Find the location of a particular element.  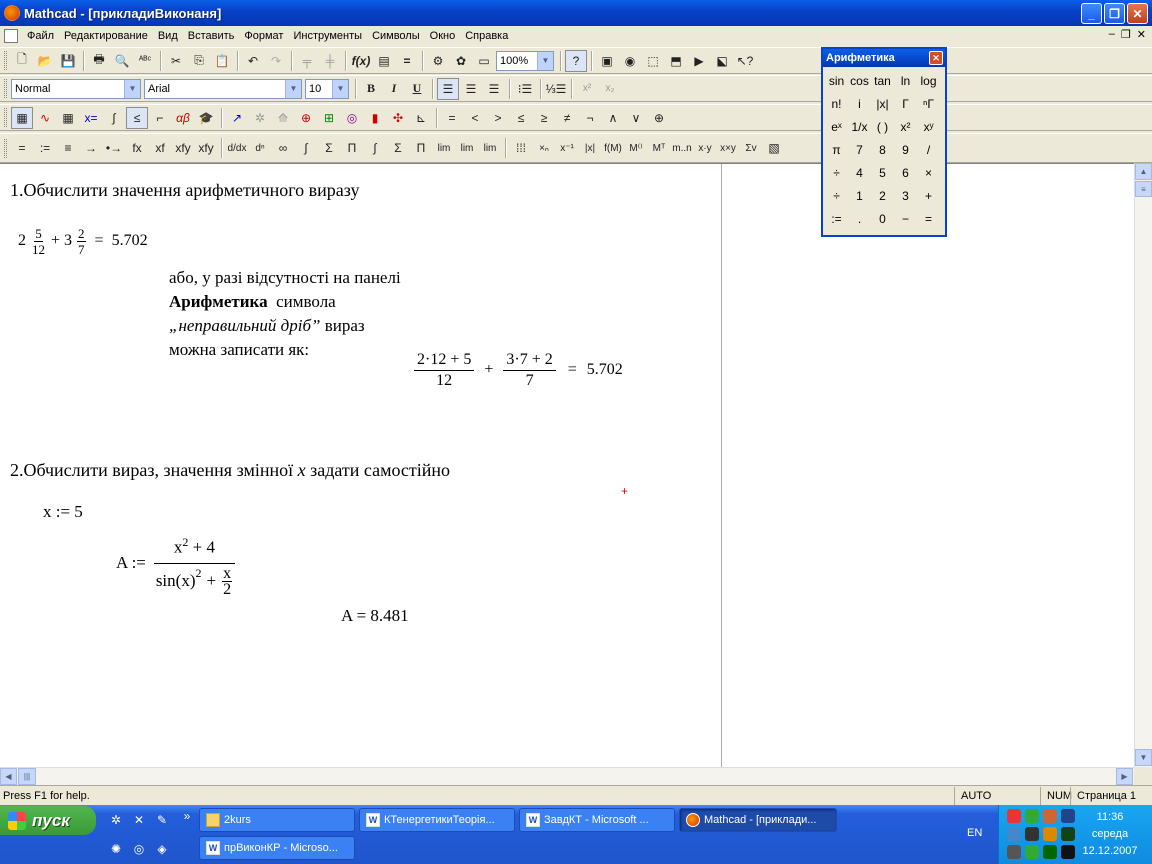

range-variable-icon: m..n is located at coordinates (682, 148).